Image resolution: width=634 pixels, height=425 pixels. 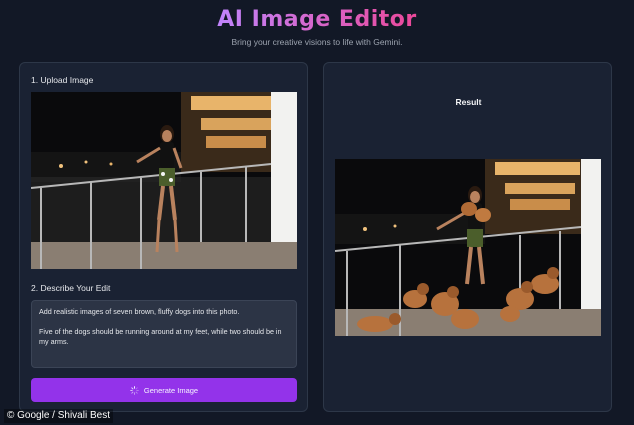 I want to click on edit-section-label: 2. Describe Your Edit, so click(x=71, y=288).